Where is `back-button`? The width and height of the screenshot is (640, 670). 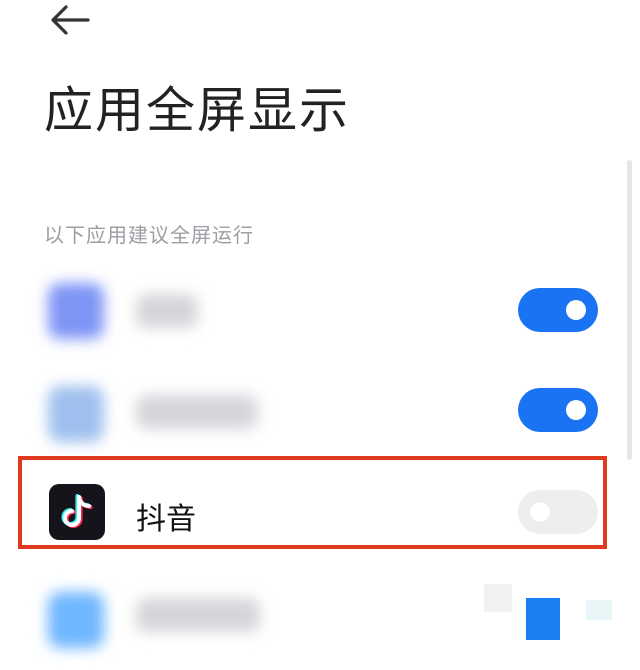
back-button is located at coordinates (69, 20).